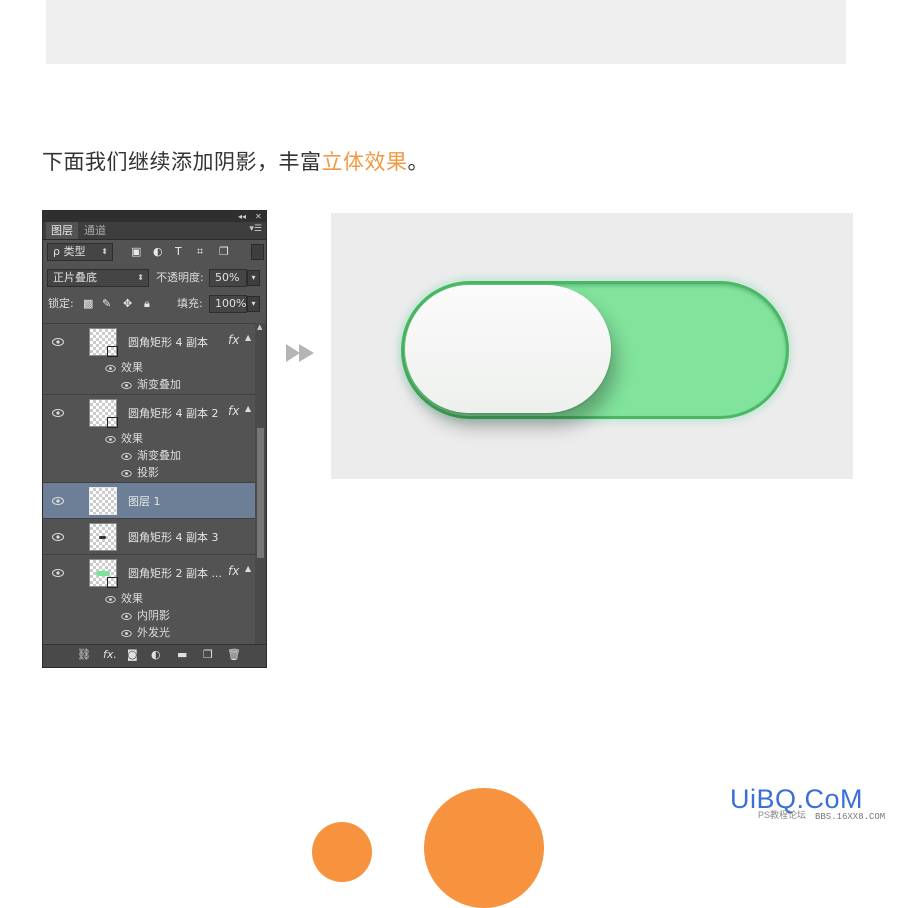  What do you see at coordinates (154, 216) in the screenshot?
I see `panel-titlebar: ◂◂ ✕` at bounding box center [154, 216].